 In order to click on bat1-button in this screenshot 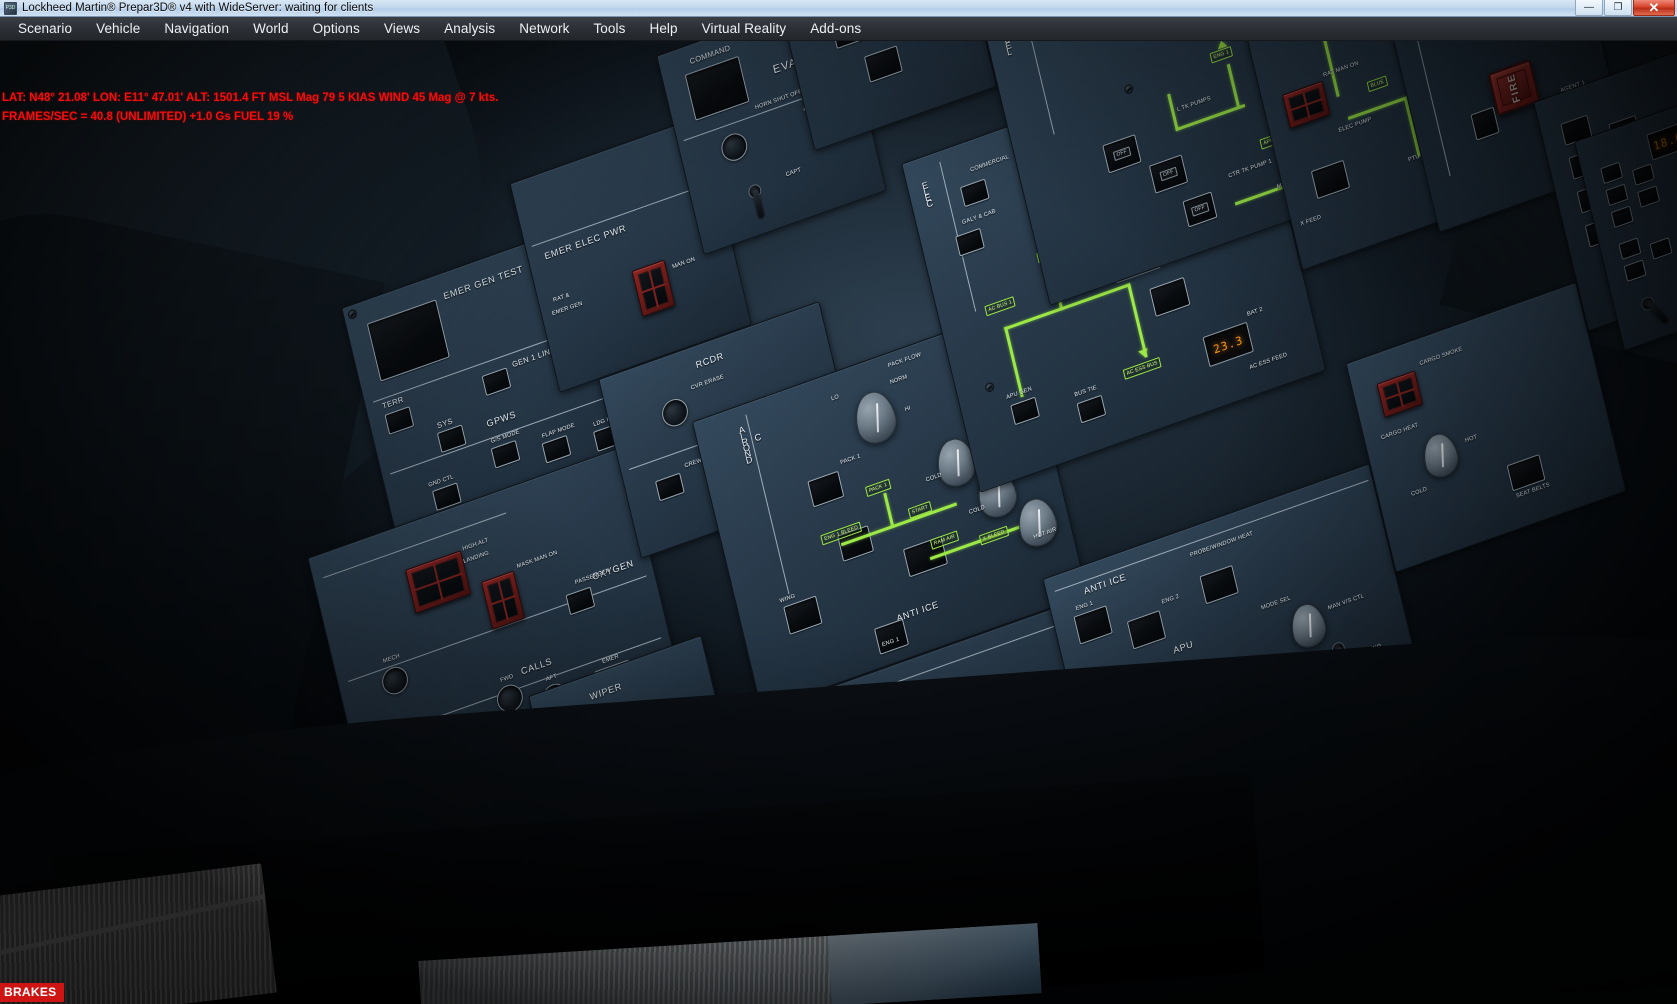, I will do `click(1170, 297)`.